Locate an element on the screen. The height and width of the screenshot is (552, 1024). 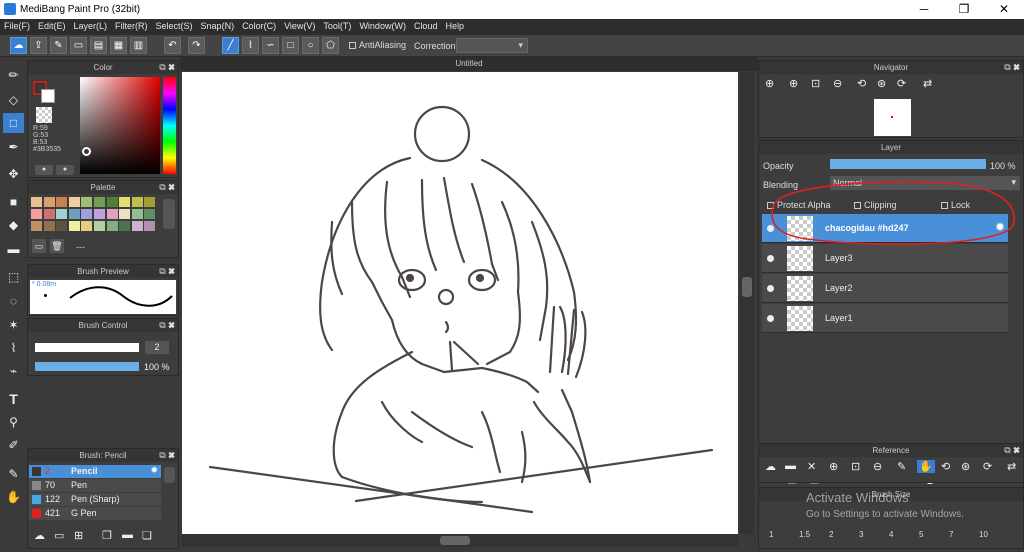
layer-opacity-slider is located at coordinates (908, 164).